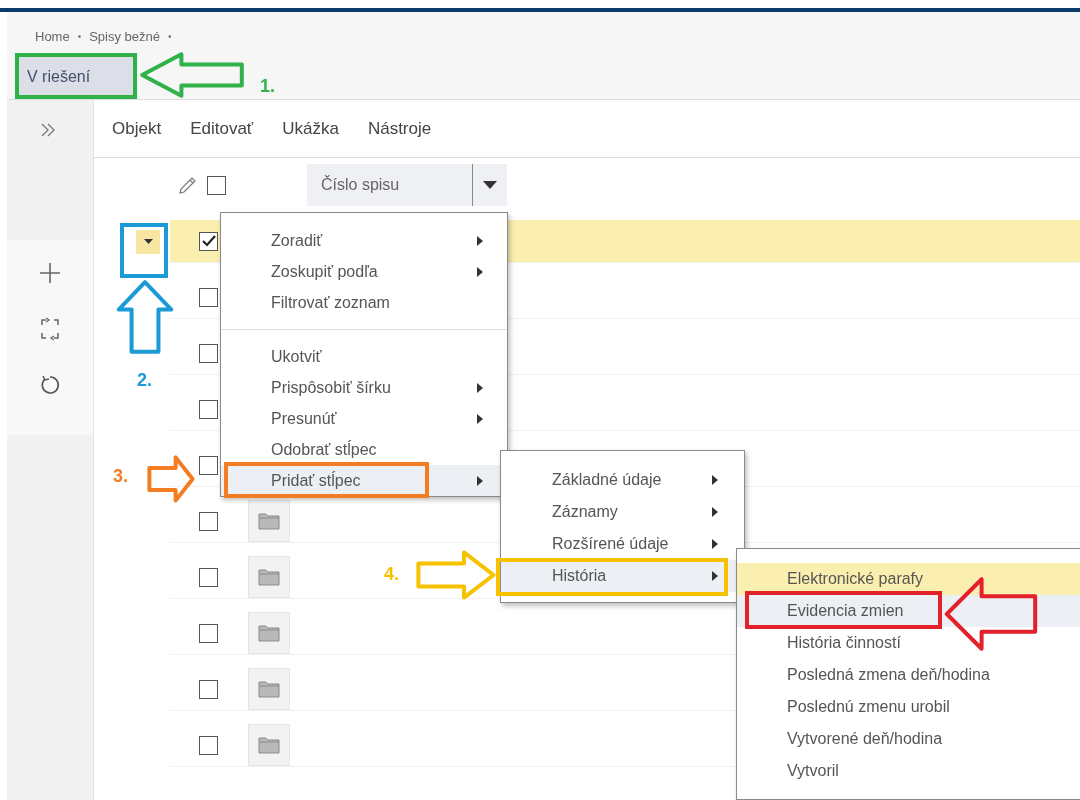 Image resolution: width=1080 pixels, height=800 pixels. What do you see at coordinates (364, 356) in the screenshot?
I see `menu-item: Ukotviť` at bounding box center [364, 356].